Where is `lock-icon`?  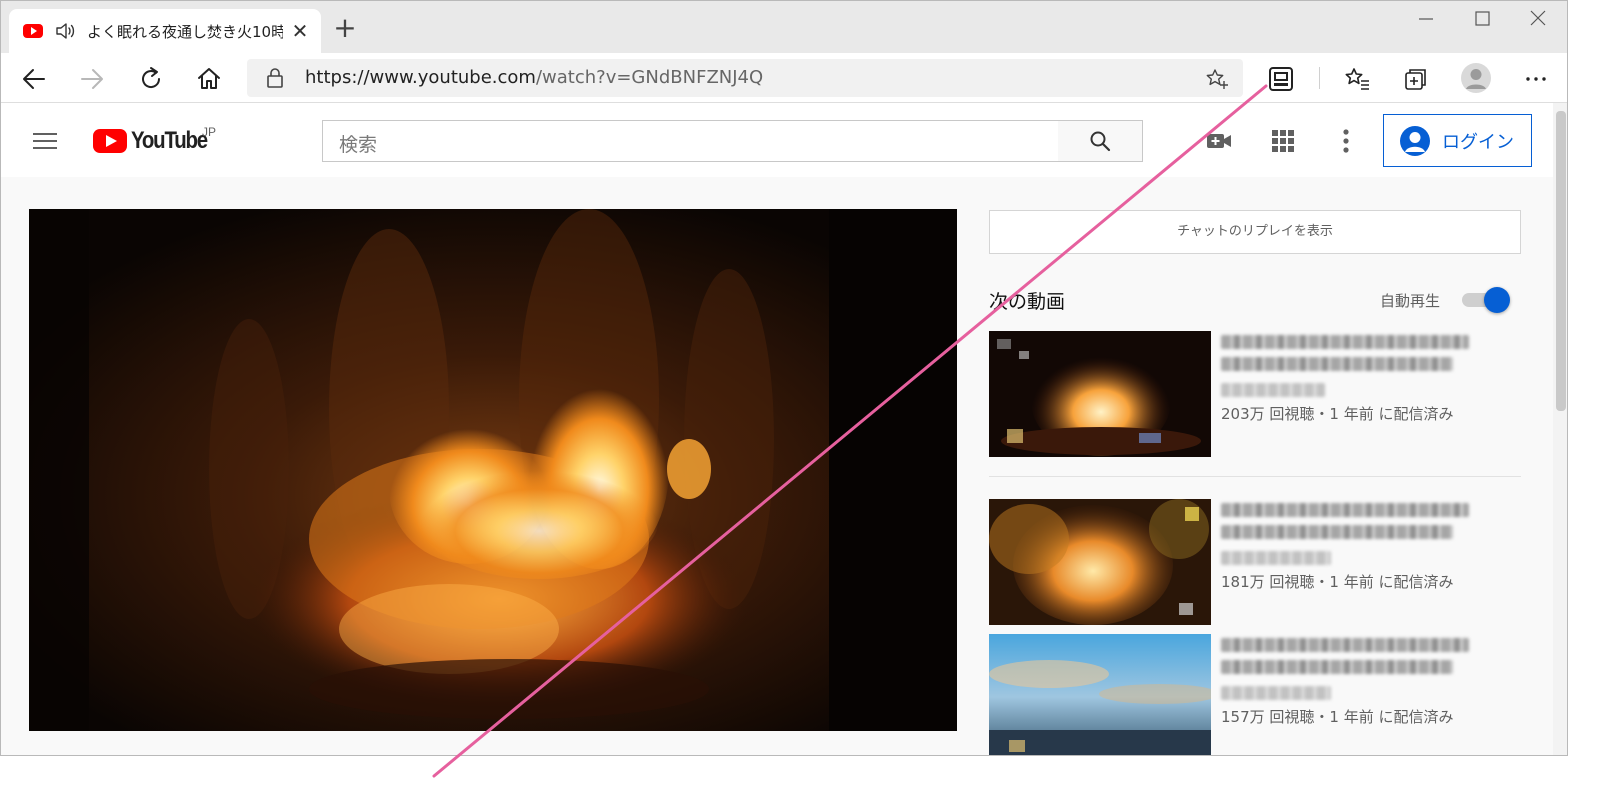
lock-icon is located at coordinates (275, 78).